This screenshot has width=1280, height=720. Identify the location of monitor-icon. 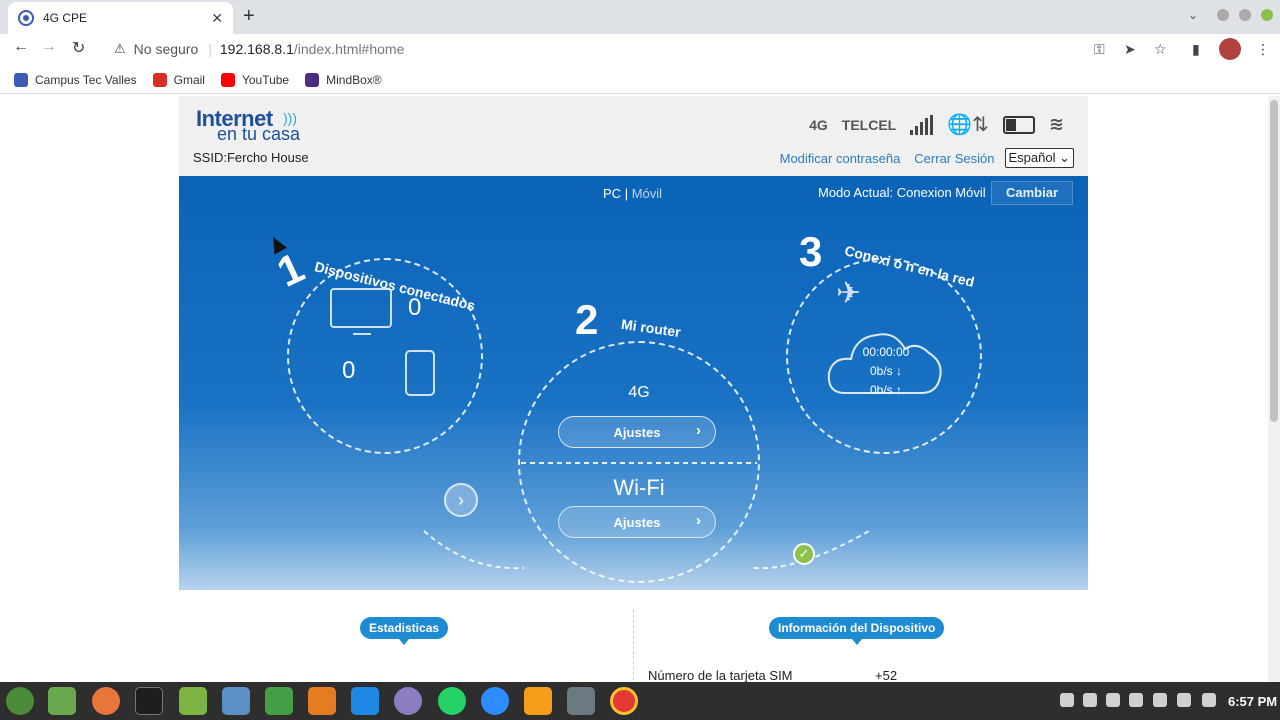
(361, 311).